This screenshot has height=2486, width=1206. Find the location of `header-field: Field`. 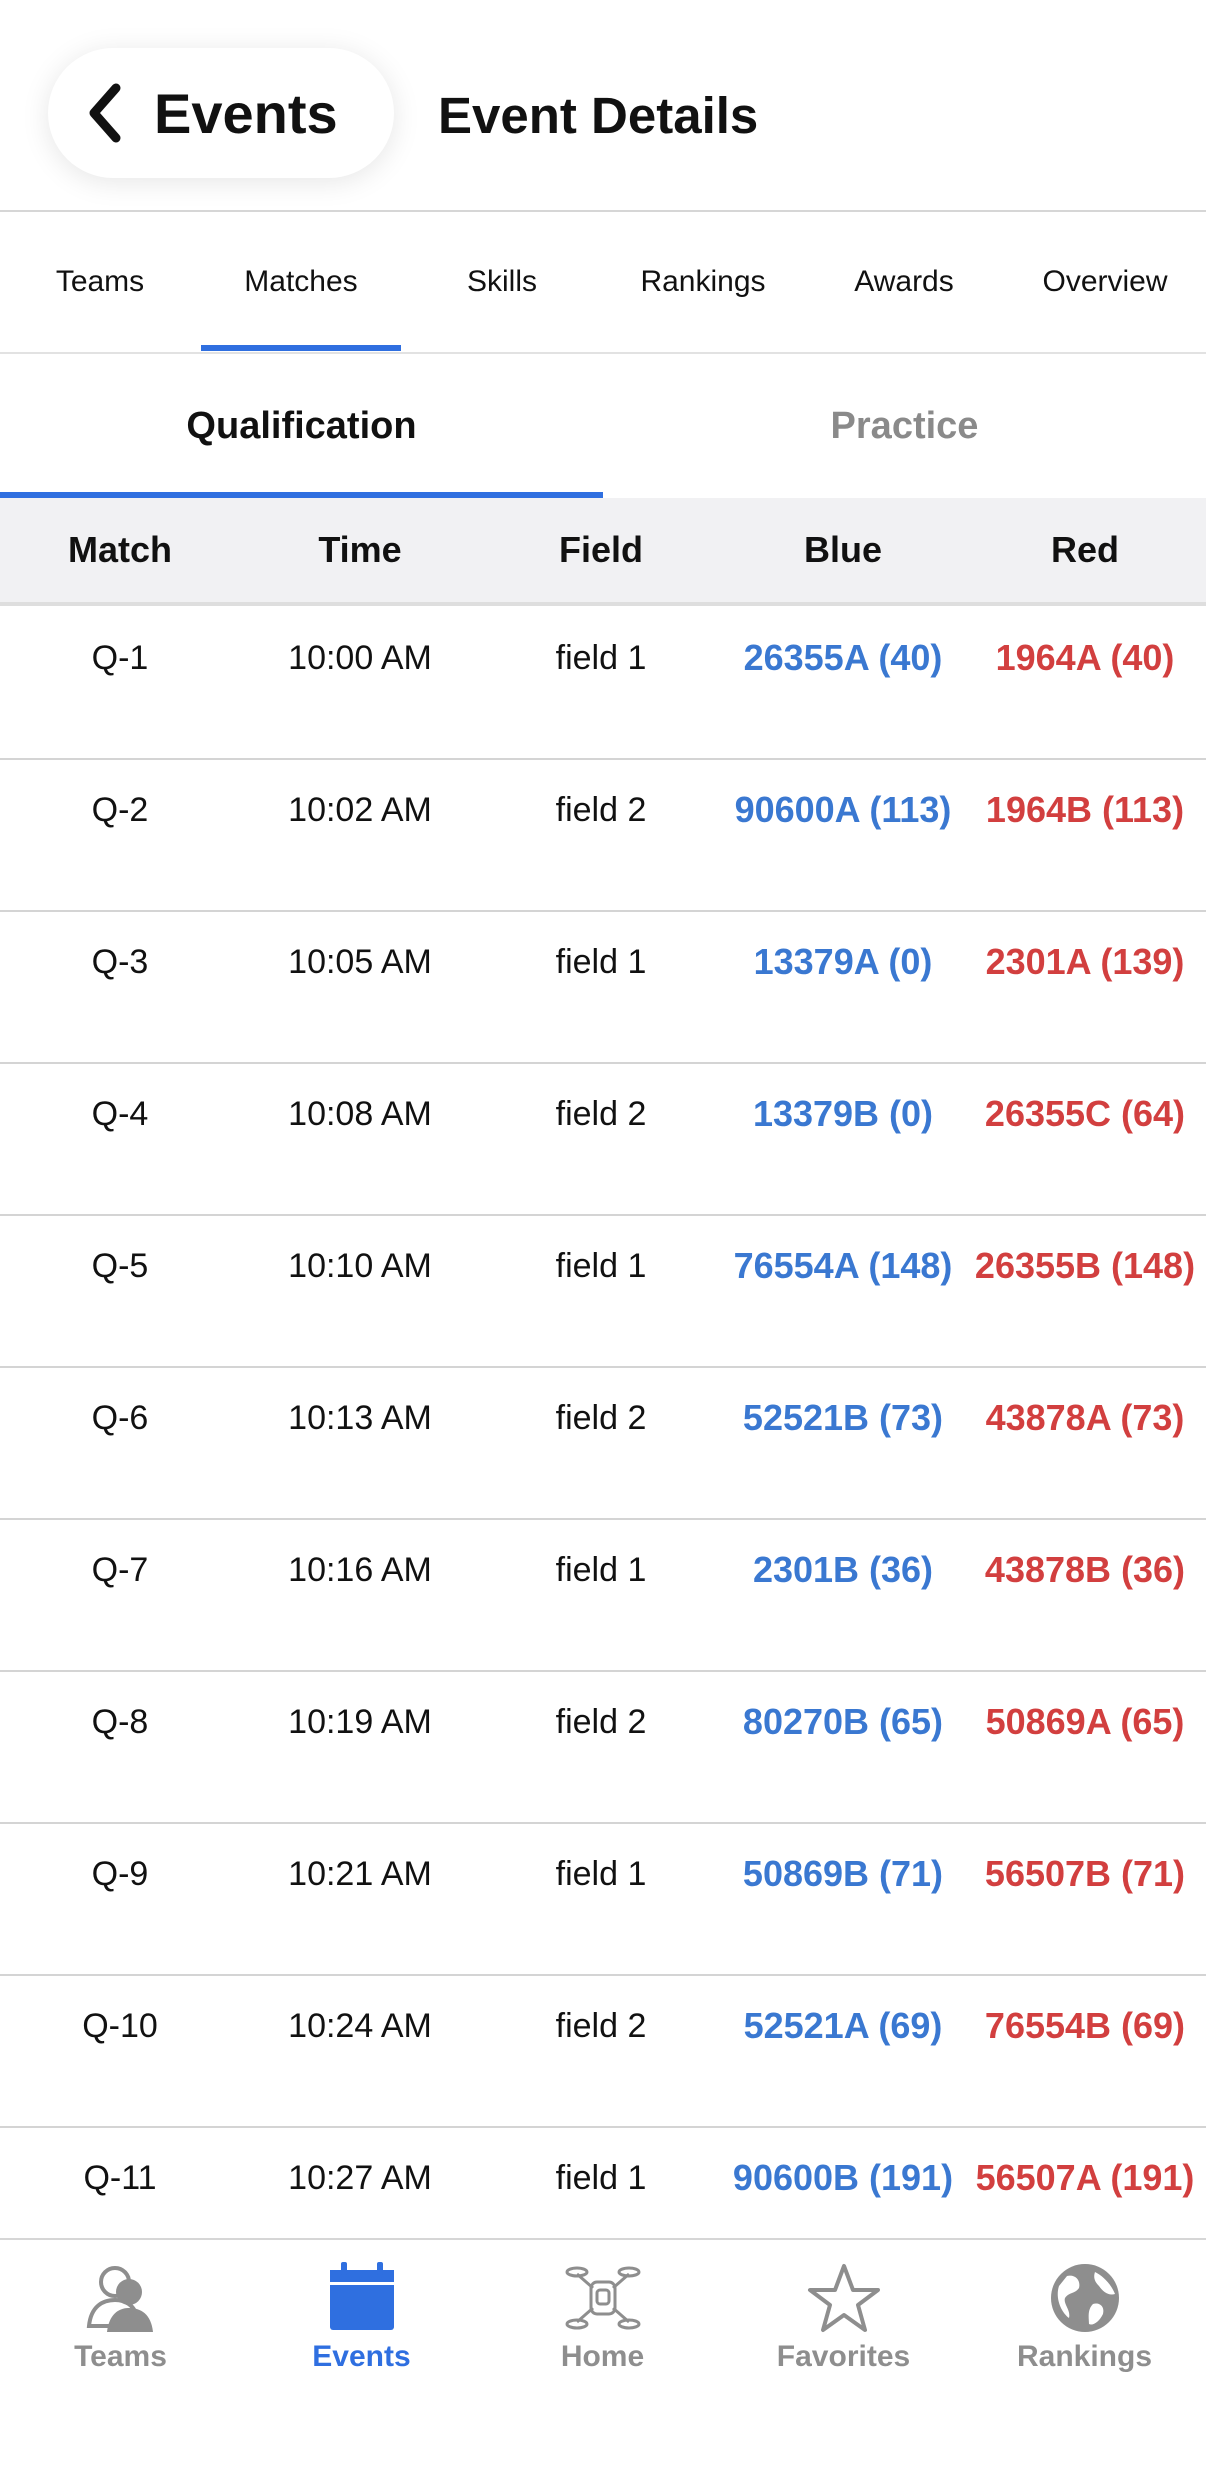

header-field: Field is located at coordinates (600, 549).